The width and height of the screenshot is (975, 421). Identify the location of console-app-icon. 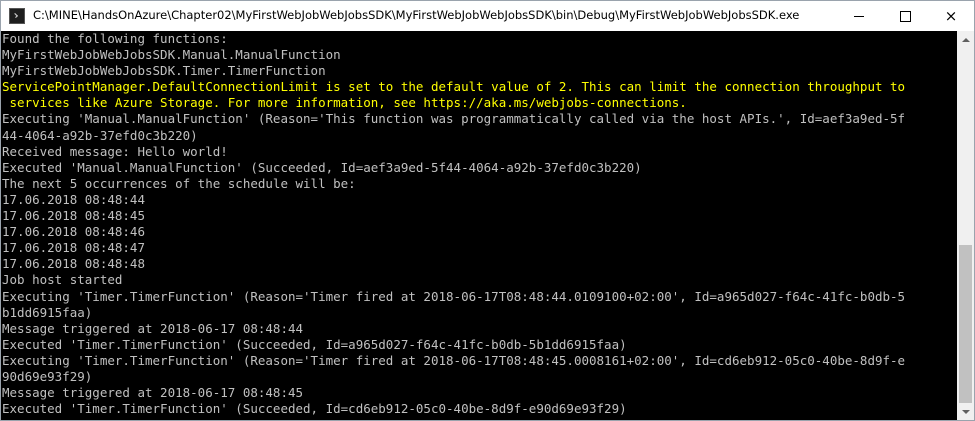
(17, 16).